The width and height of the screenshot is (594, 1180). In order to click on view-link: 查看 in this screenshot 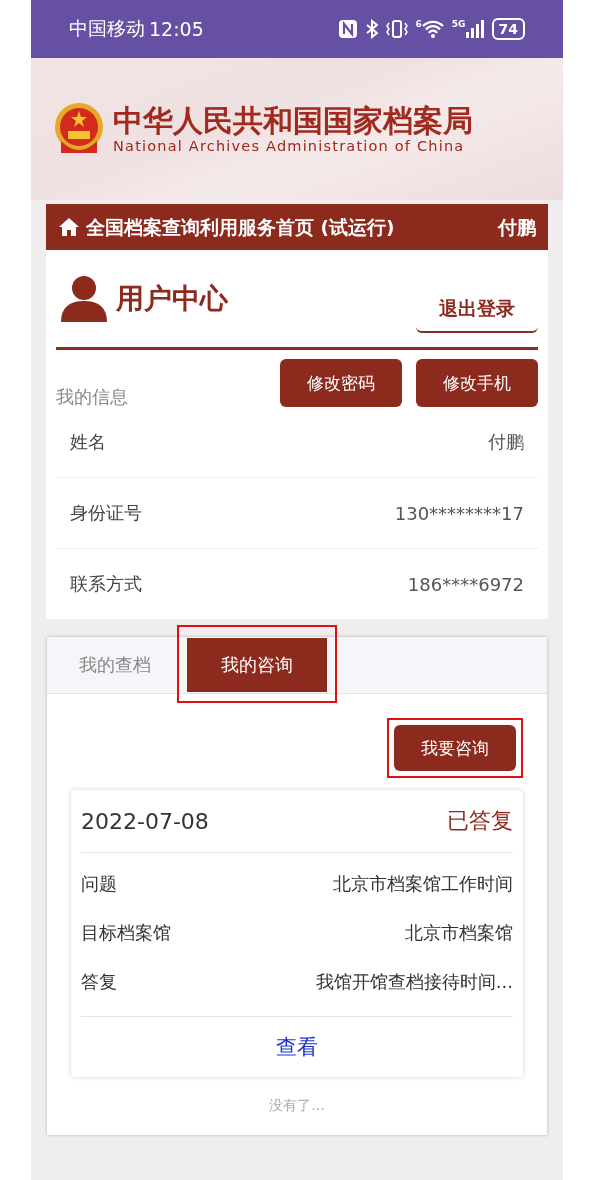, I will do `click(297, 1047)`.